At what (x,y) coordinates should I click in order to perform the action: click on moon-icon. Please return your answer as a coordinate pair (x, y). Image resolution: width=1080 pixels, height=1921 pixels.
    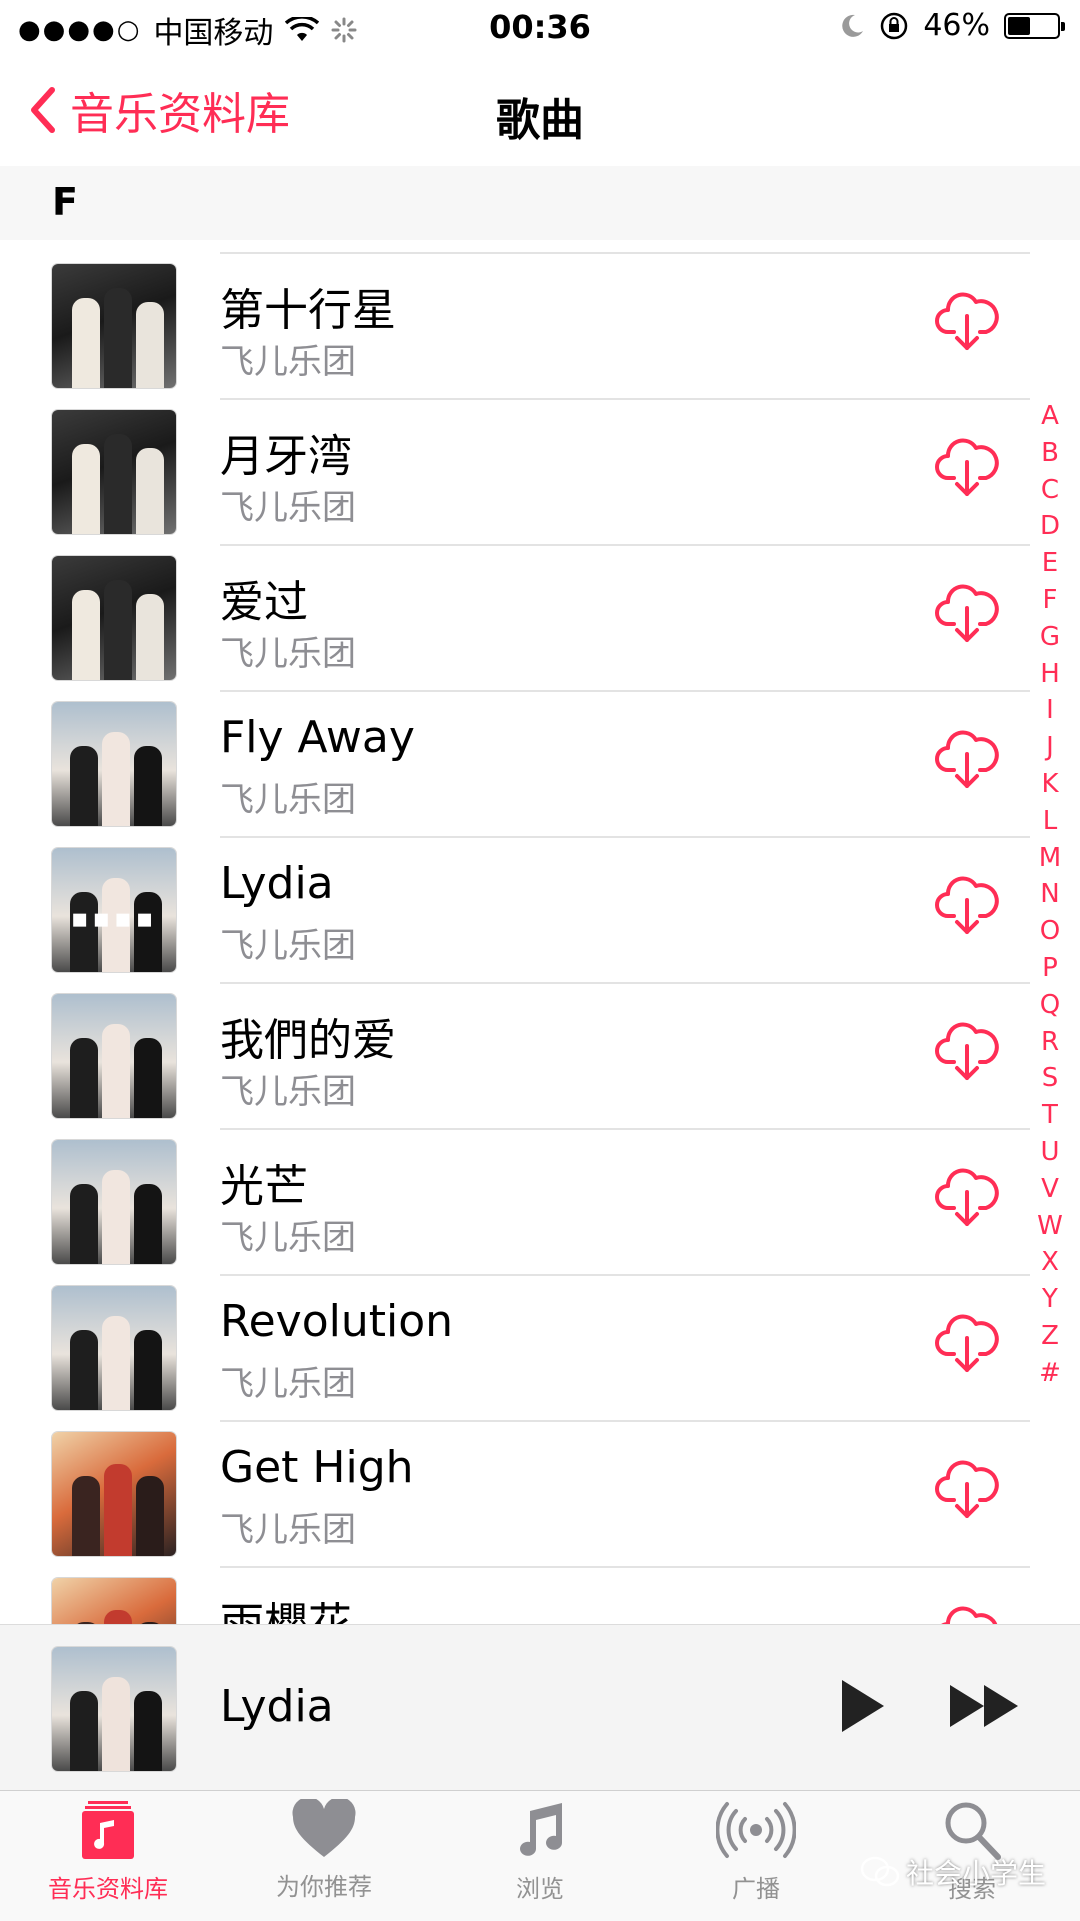
    Looking at the image, I should click on (853, 25).